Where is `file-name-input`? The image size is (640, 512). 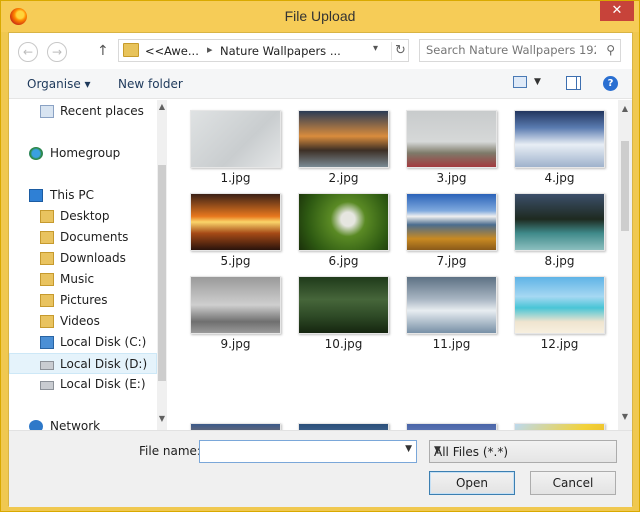 file-name-input is located at coordinates (300, 451).